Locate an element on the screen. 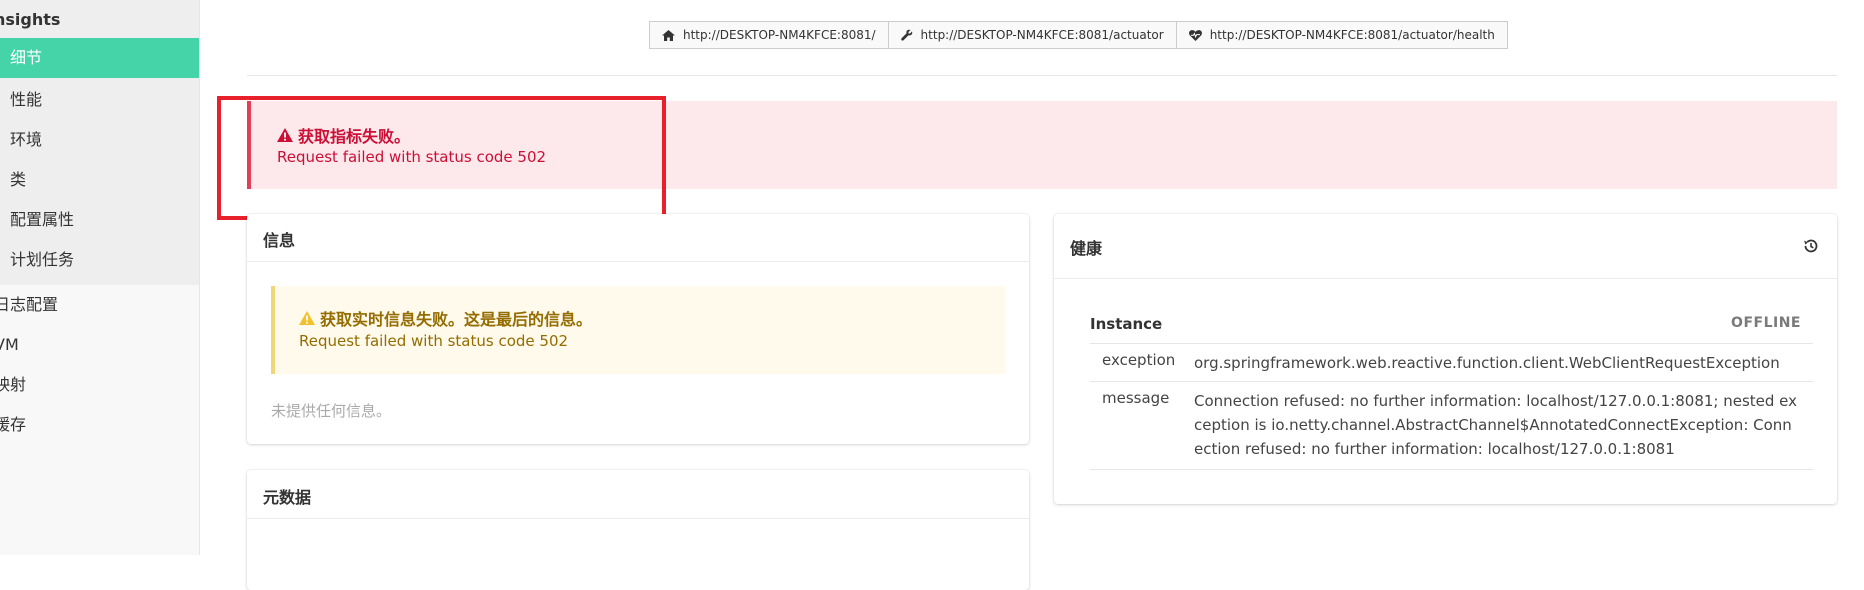 This screenshot has width=1864, height=590. sidebar-group-title: nsights is located at coordinates (30, 19).